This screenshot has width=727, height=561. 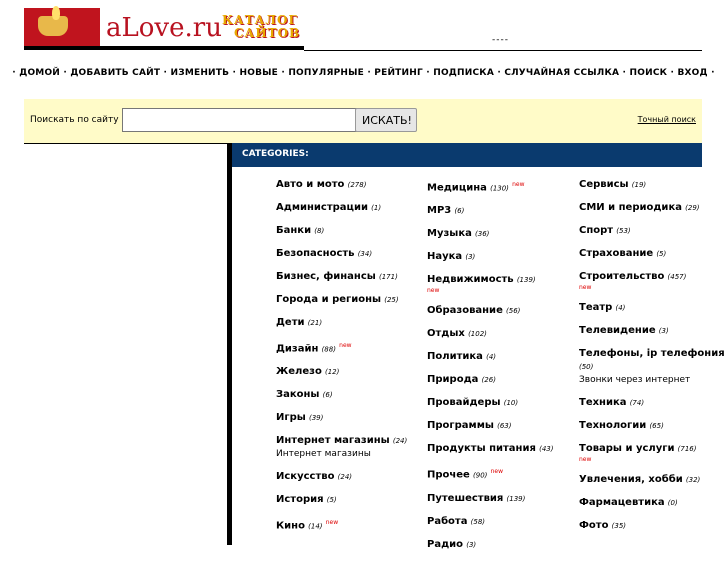 What do you see at coordinates (261, 27) in the screenshot?
I see `catalog-title: КАТАЛОГ САЙТОВ` at bounding box center [261, 27].